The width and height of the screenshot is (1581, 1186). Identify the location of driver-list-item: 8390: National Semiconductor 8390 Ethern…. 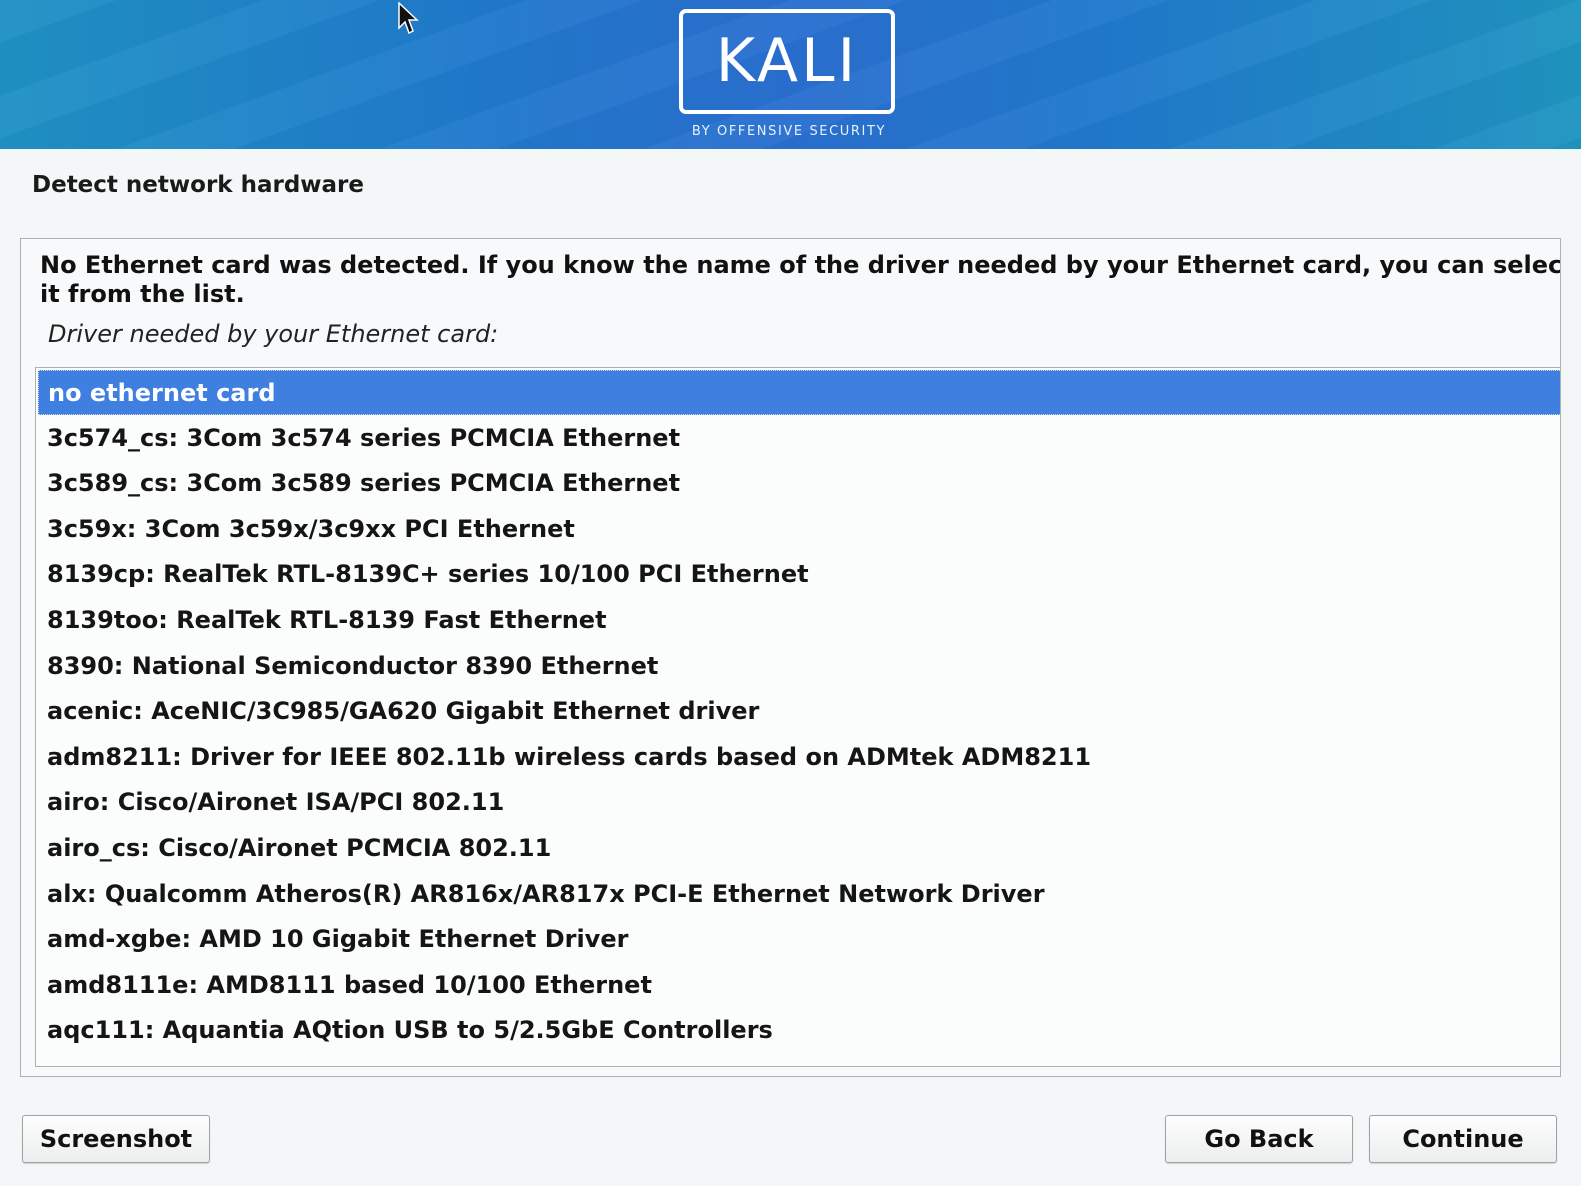
(799, 666).